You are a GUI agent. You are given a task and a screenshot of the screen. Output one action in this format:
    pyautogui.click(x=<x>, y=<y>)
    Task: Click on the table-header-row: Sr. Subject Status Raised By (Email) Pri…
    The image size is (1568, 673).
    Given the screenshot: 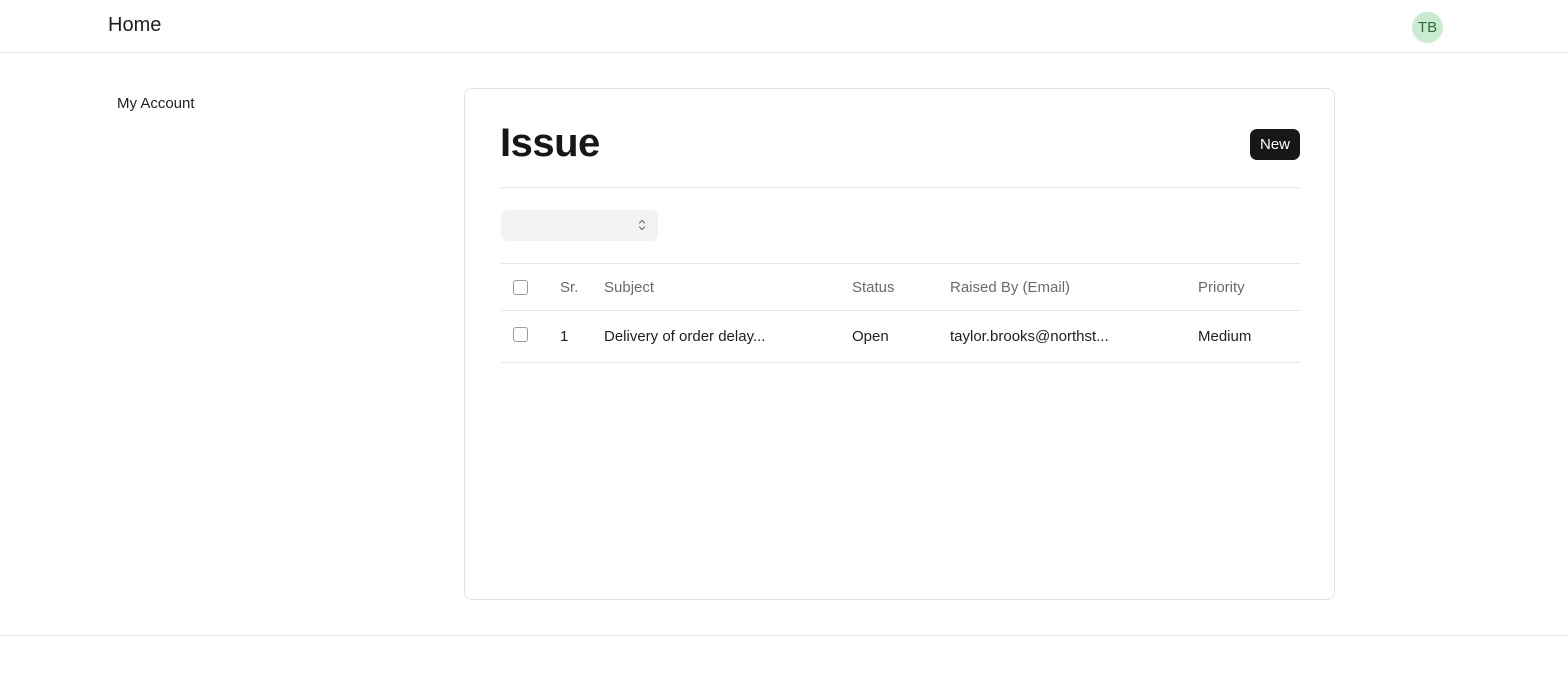 What is the action you would take?
    pyautogui.click(x=901, y=287)
    